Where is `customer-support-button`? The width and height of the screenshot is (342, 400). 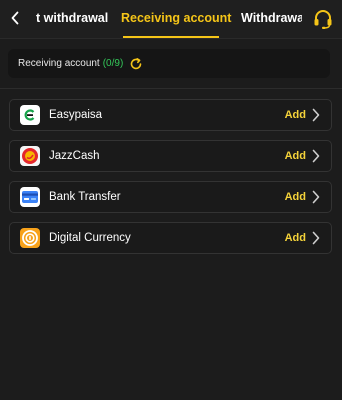
customer-support-button is located at coordinates (323, 19).